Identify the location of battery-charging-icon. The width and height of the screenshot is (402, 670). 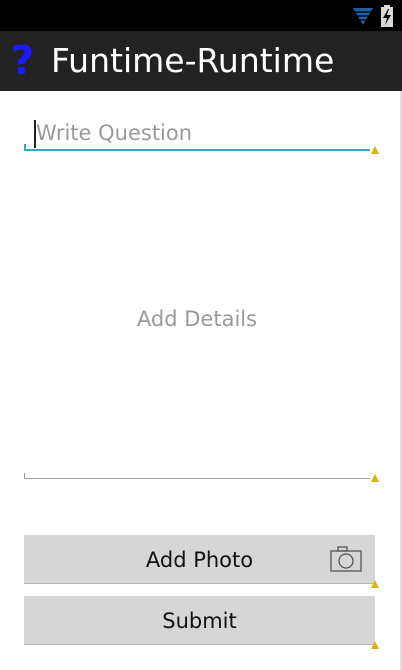
(387, 16).